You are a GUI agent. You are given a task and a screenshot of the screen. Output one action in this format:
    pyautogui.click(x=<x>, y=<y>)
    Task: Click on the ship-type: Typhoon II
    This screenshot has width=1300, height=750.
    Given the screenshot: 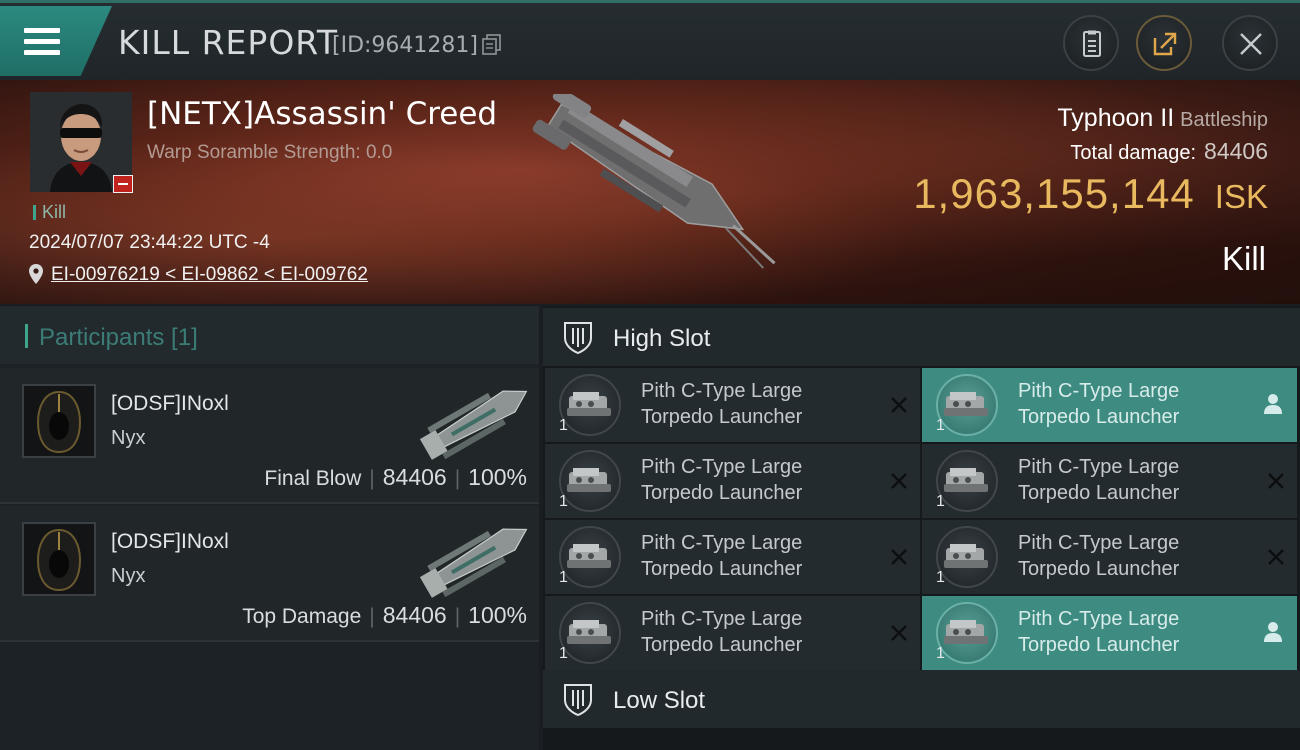 What is the action you would take?
    pyautogui.click(x=1116, y=118)
    